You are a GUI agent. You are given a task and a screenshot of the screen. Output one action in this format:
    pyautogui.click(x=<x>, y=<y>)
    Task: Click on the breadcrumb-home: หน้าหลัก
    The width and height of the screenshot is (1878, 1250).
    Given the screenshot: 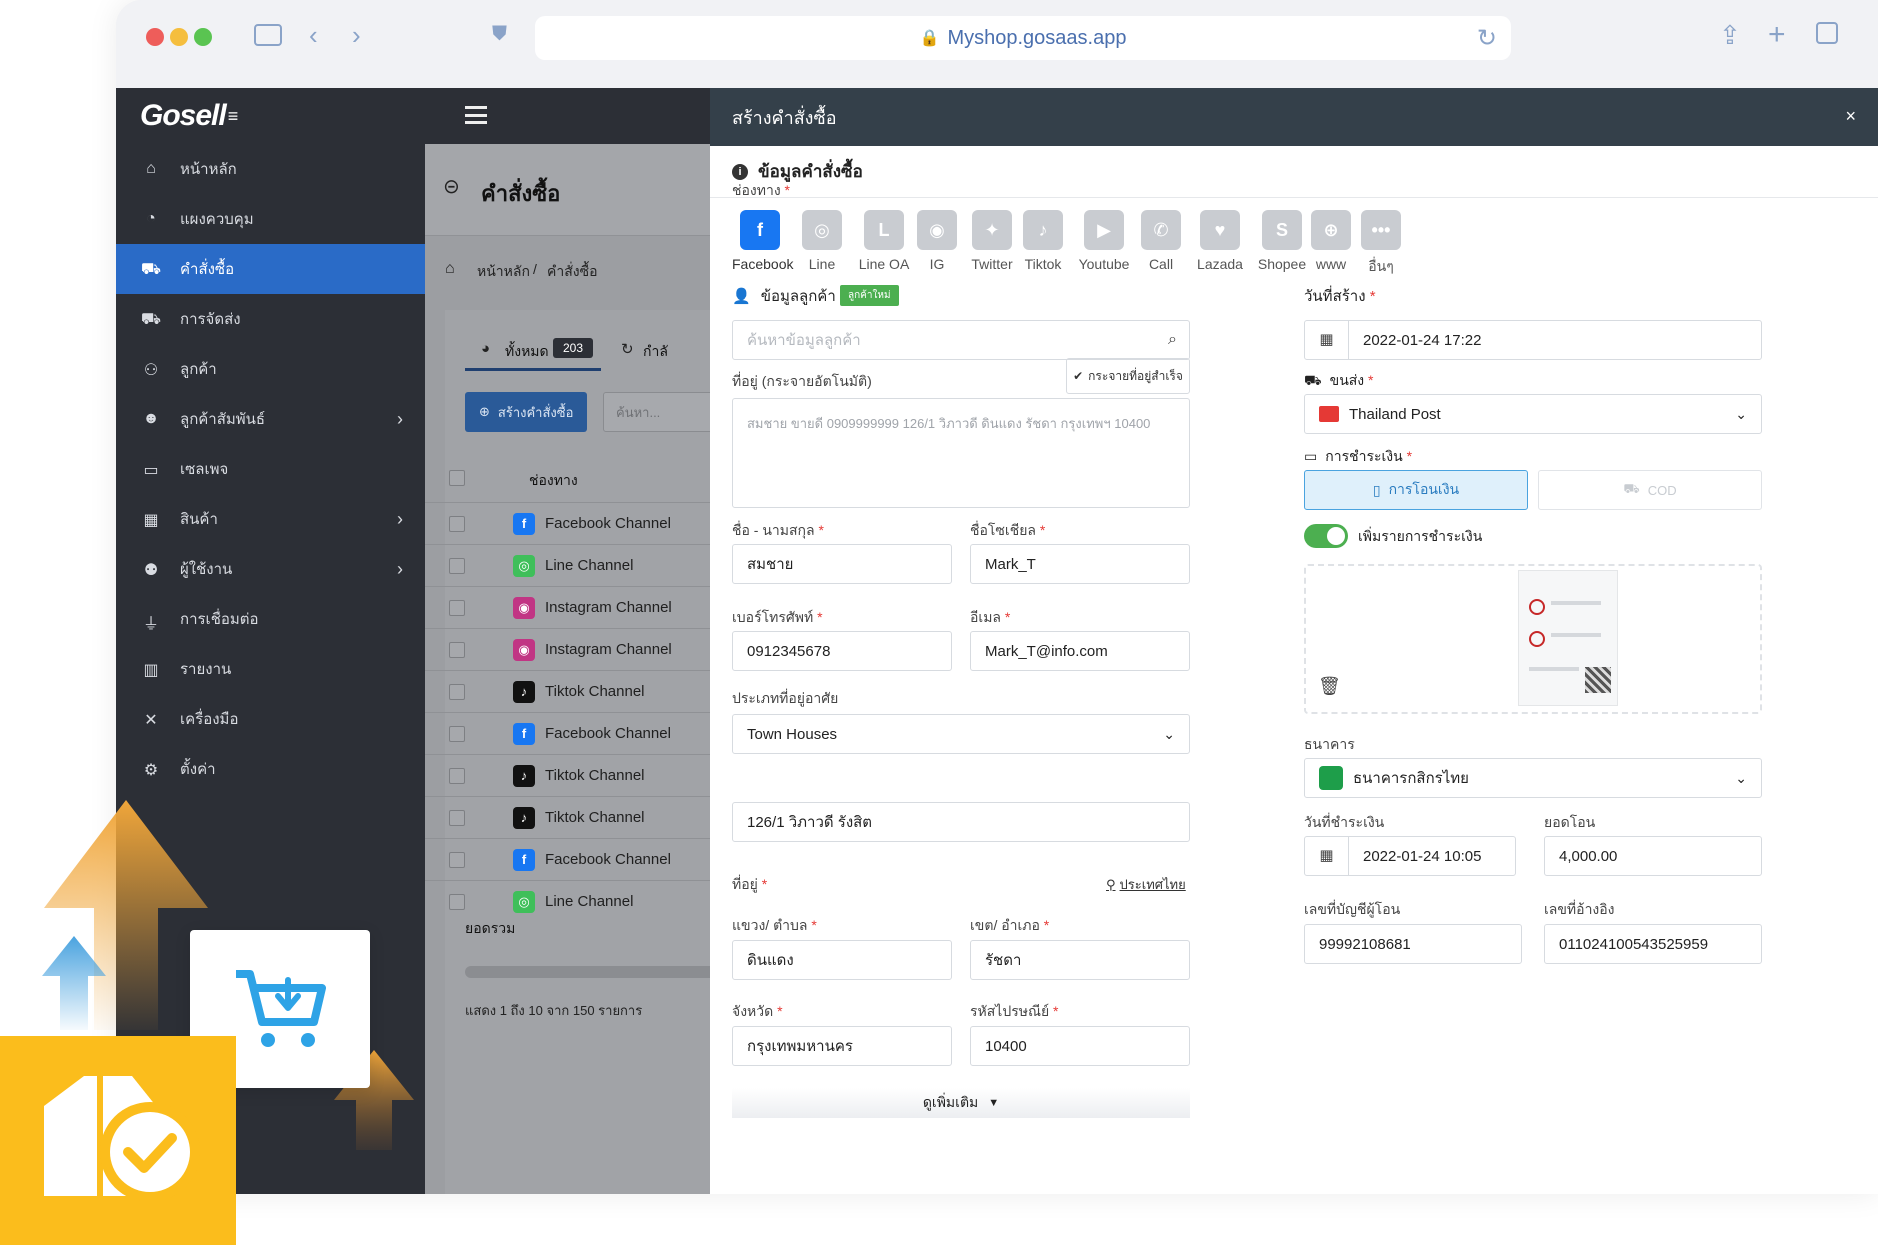 What is the action you would take?
    pyautogui.click(x=503, y=272)
    